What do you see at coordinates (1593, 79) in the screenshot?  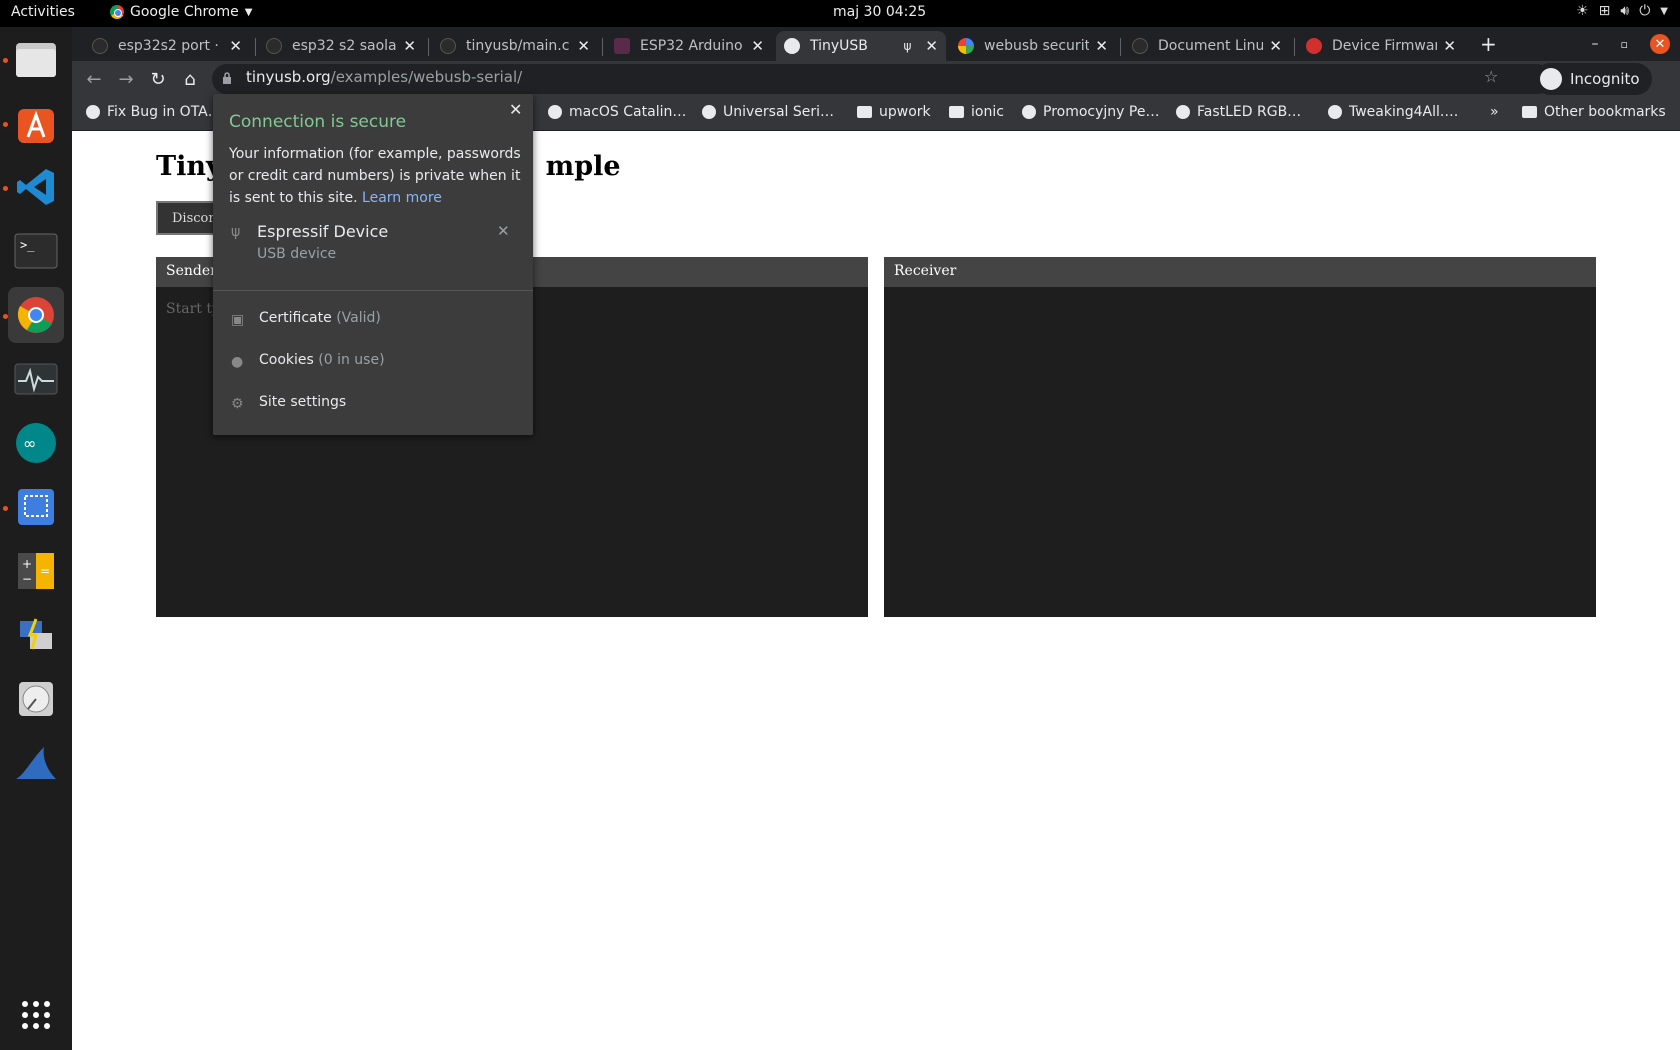 I see `incognito-indicator: Incognito` at bounding box center [1593, 79].